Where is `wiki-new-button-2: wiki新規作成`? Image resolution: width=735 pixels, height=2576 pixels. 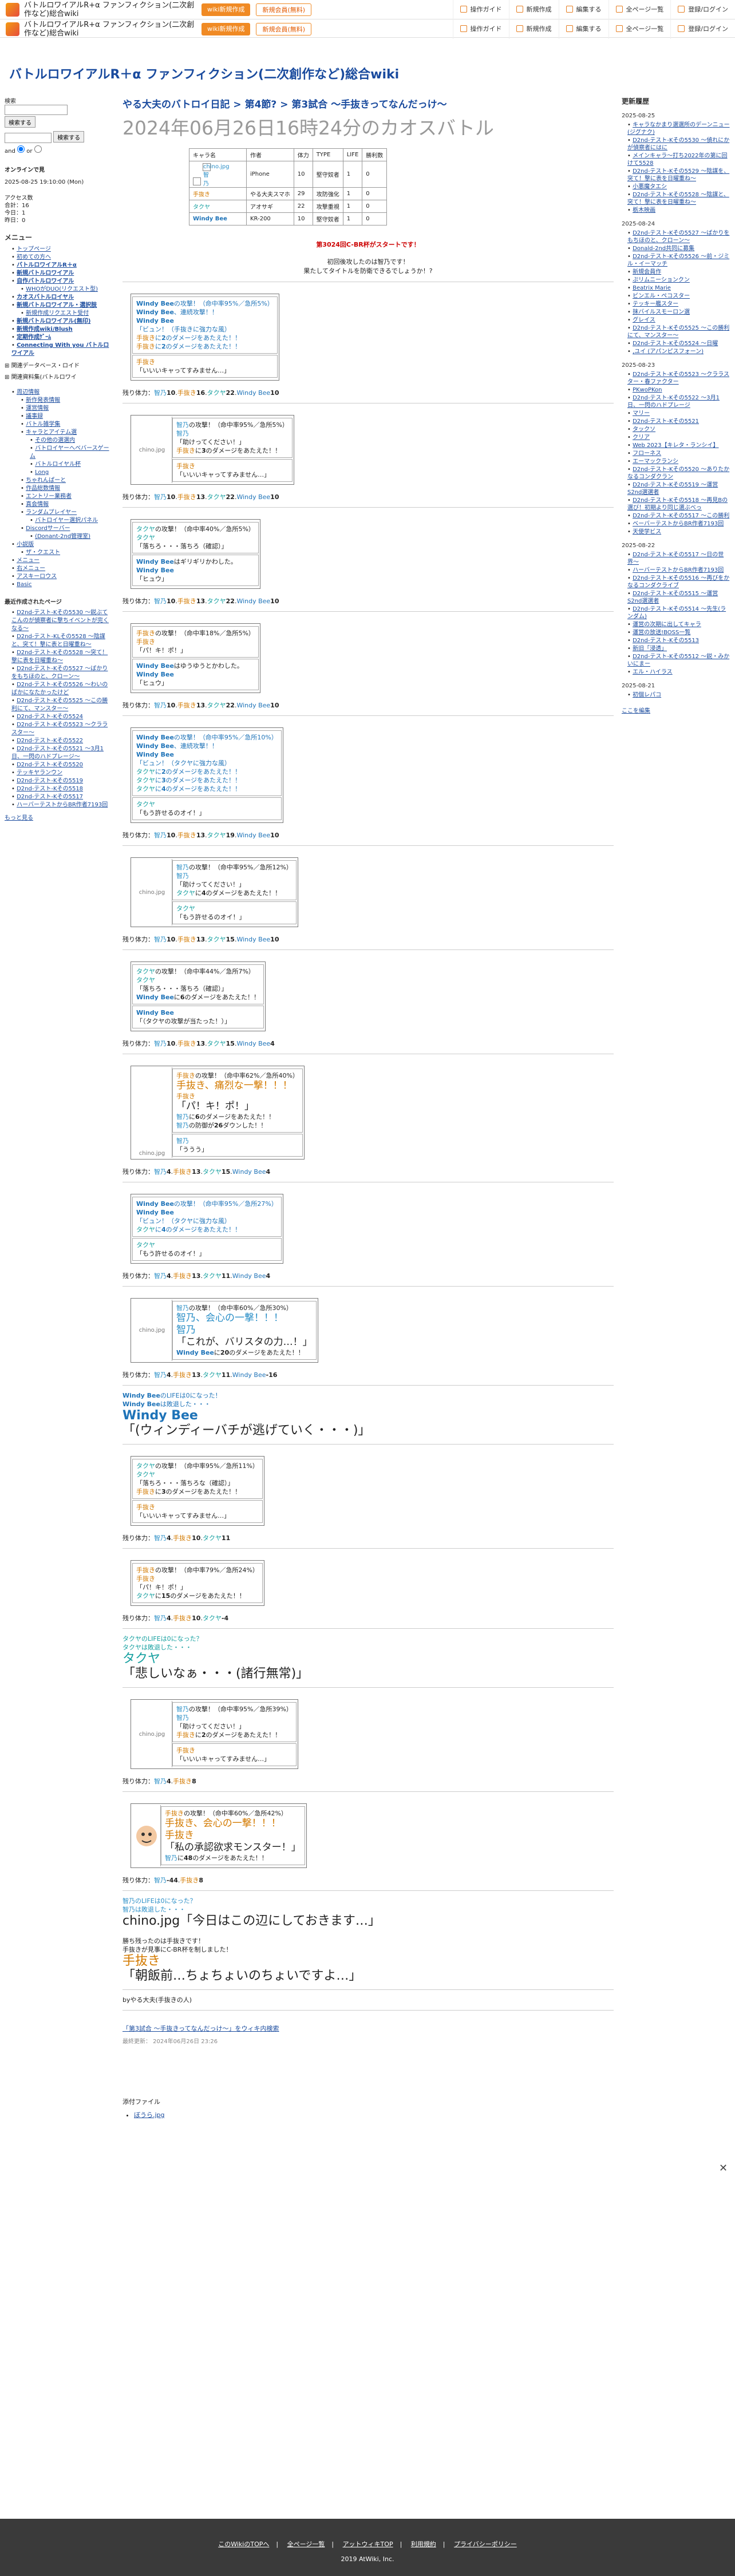 wiki-new-button-2: wiki新規作成 is located at coordinates (226, 28).